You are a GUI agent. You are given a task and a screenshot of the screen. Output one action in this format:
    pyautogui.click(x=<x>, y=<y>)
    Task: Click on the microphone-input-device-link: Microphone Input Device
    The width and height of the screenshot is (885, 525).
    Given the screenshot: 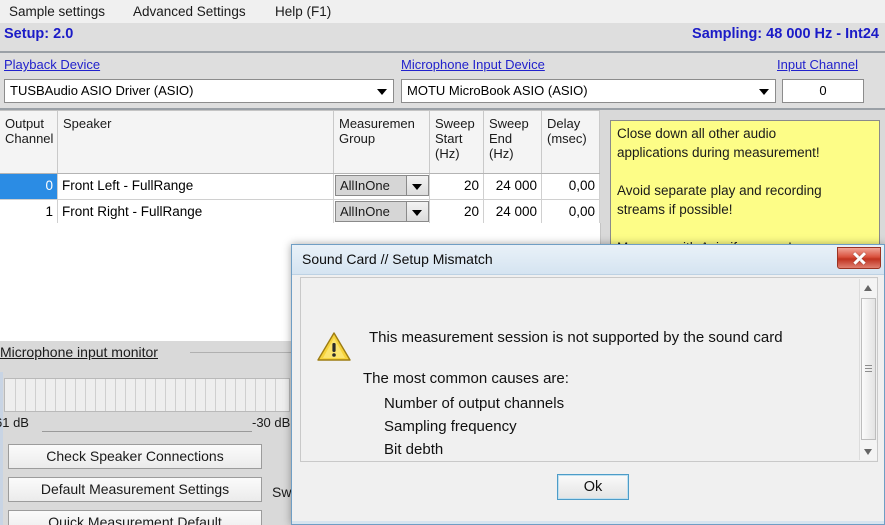 What is the action you would take?
    pyautogui.click(x=473, y=64)
    